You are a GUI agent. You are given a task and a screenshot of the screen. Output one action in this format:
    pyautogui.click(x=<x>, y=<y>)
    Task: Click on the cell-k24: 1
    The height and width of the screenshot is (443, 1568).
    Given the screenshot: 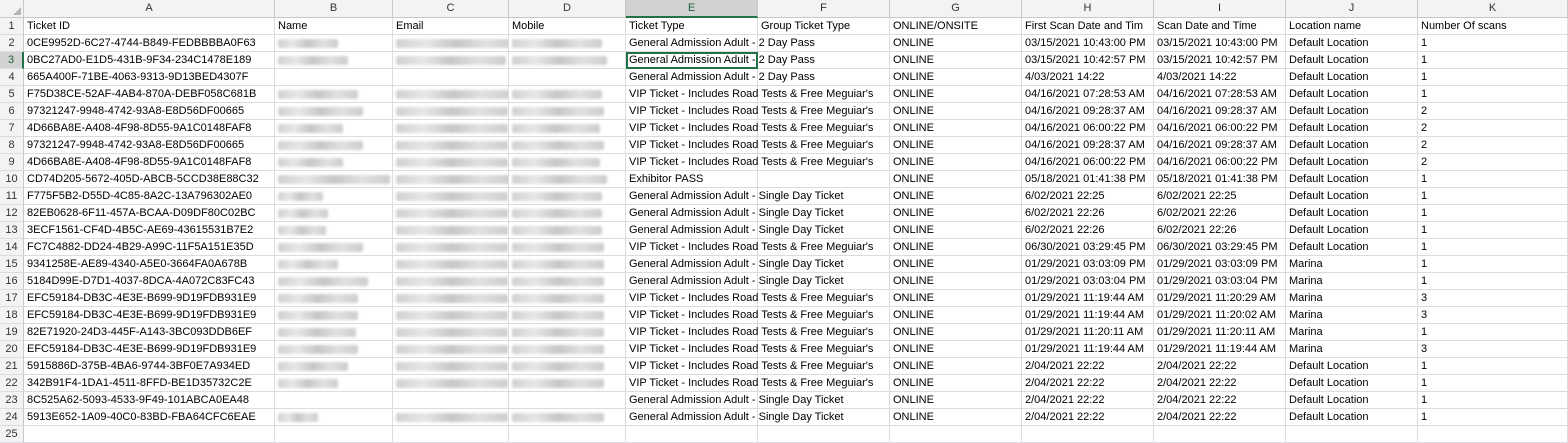 What is the action you would take?
    pyautogui.click(x=1493, y=417)
    